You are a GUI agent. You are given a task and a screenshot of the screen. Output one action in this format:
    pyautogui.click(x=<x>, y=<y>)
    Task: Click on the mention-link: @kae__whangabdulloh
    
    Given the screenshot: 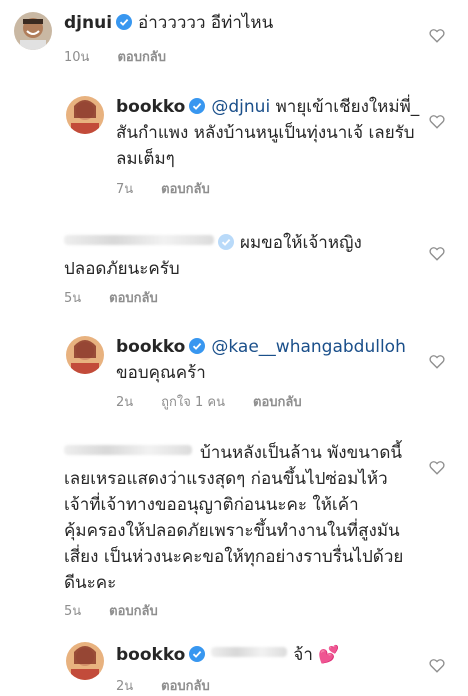 What is the action you would take?
    pyautogui.click(x=308, y=347)
    